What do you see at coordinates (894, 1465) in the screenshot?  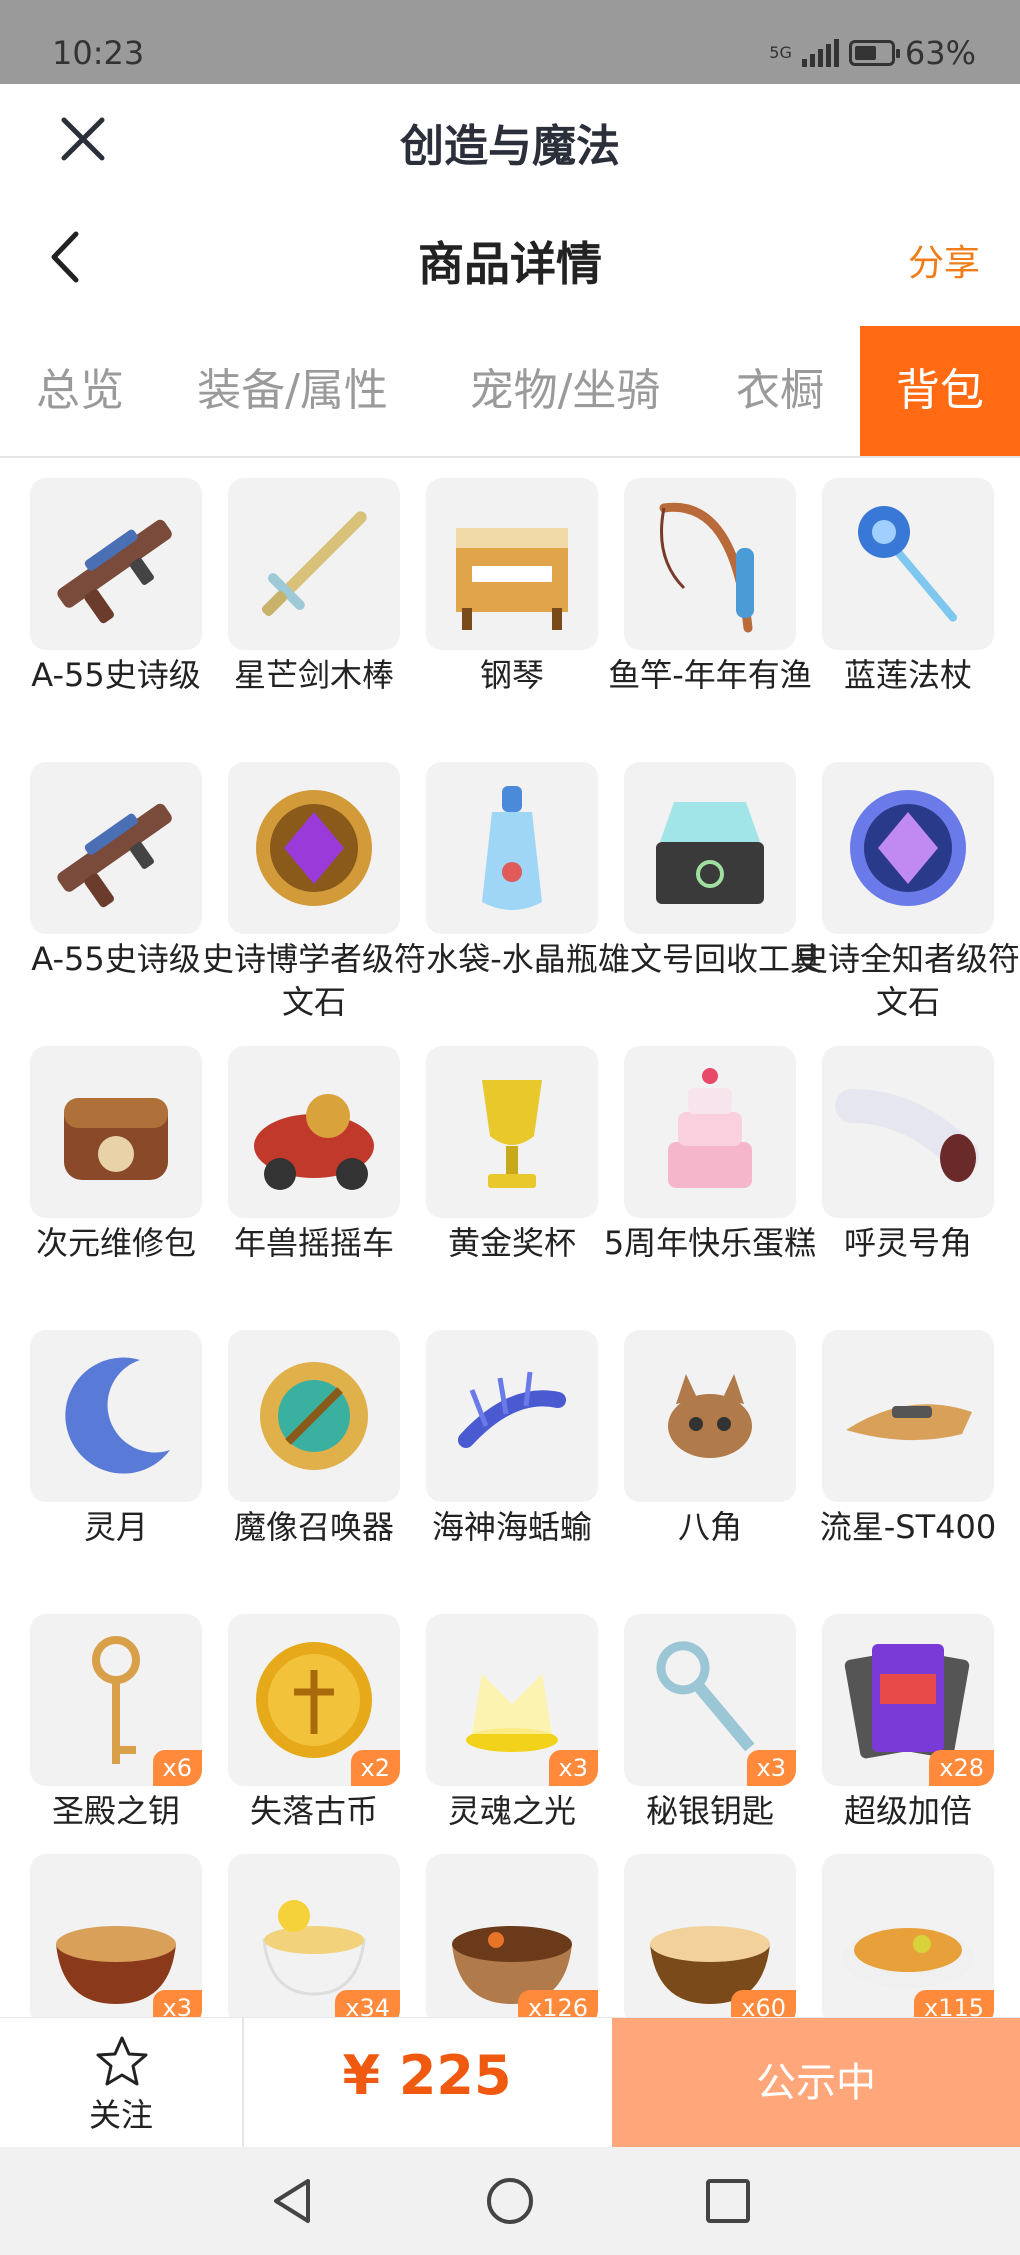 I see `backpack-item: 流星-ST400` at bounding box center [894, 1465].